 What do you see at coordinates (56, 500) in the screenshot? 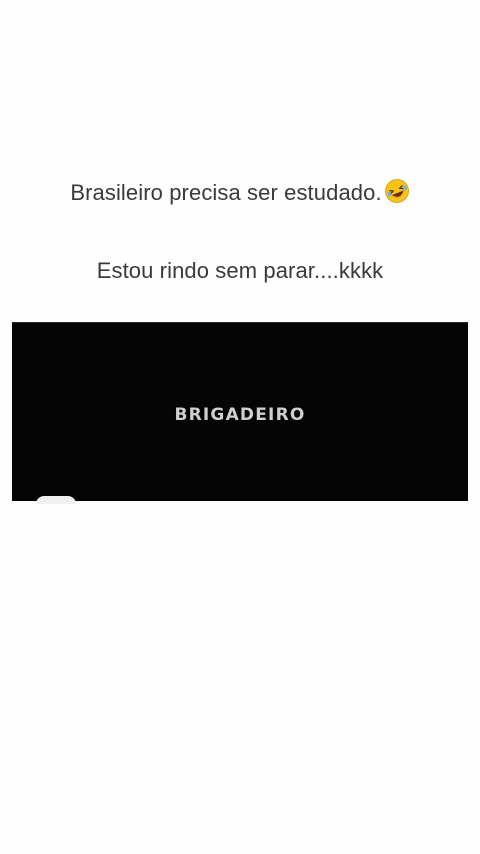
I see `progress-scrub-handle` at bounding box center [56, 500].